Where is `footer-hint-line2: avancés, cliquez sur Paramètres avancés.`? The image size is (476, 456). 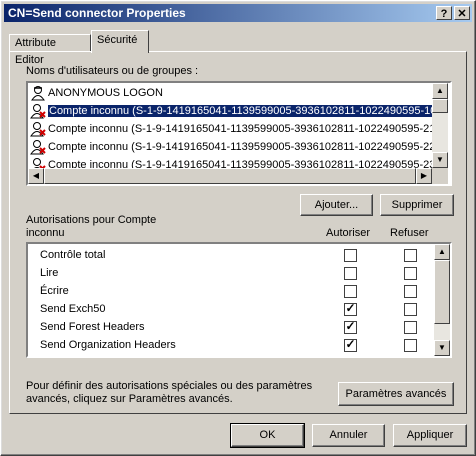
footer-hint-line2: avancés, cliquez sur Paramètres avancés. is located at coordinates (129, 399).